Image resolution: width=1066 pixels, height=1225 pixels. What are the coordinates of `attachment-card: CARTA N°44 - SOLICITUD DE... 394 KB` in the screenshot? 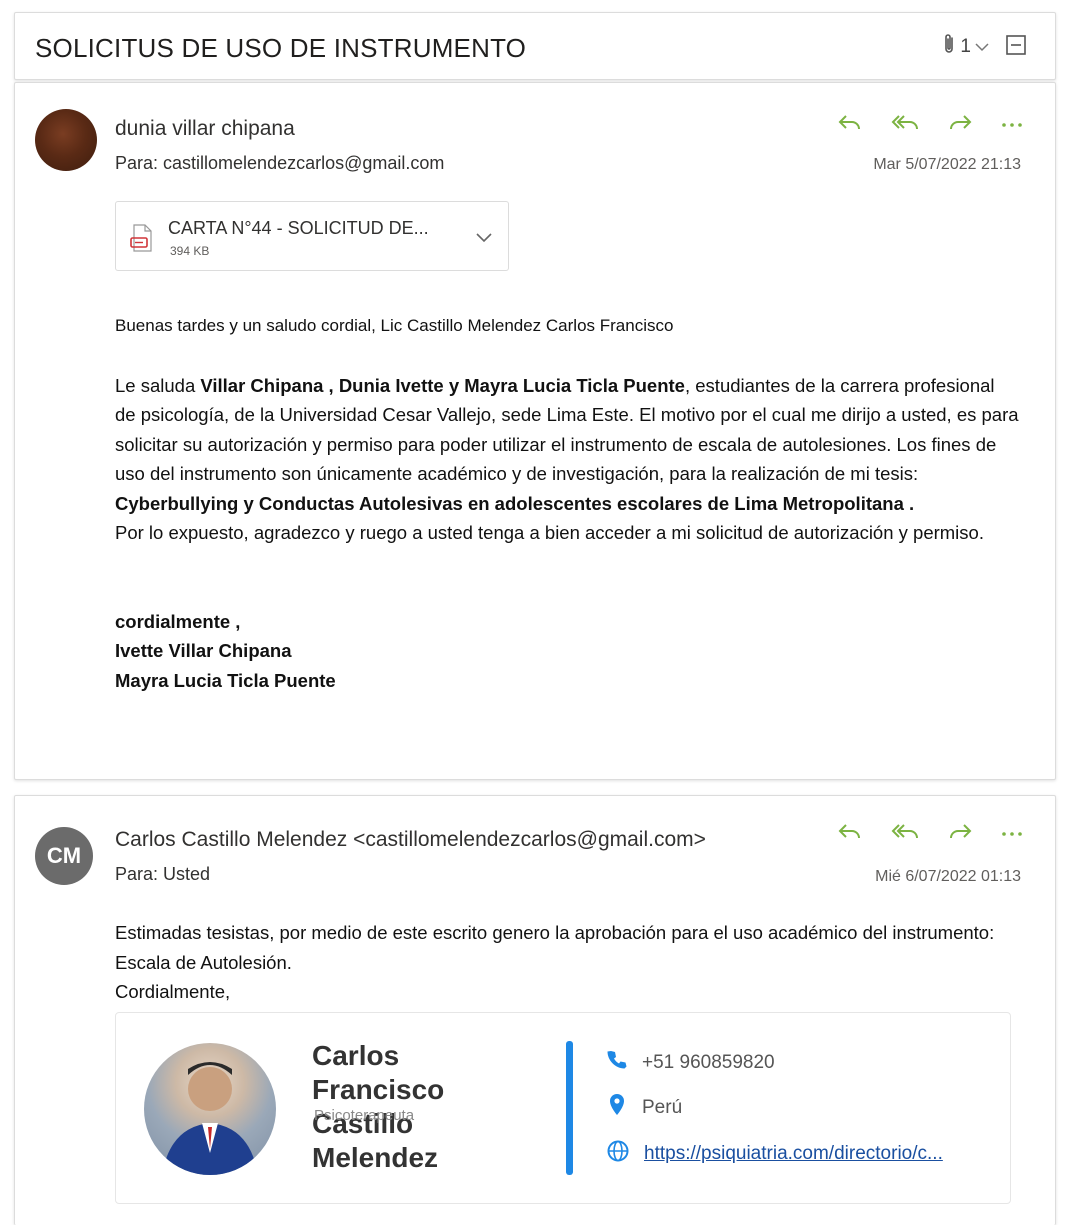 It's located at (312, 236).